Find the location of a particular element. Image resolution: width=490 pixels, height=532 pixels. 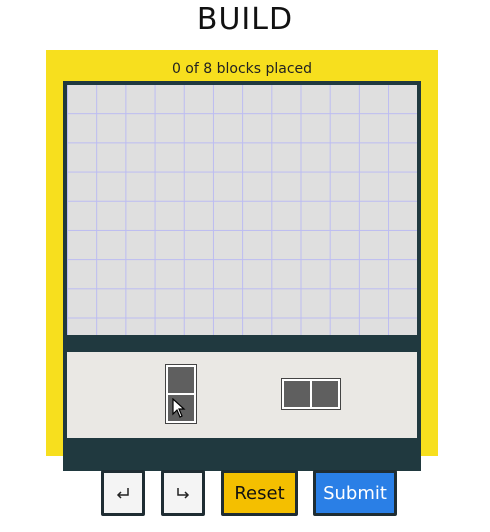

redo-button is located at coordinates (183, 493).